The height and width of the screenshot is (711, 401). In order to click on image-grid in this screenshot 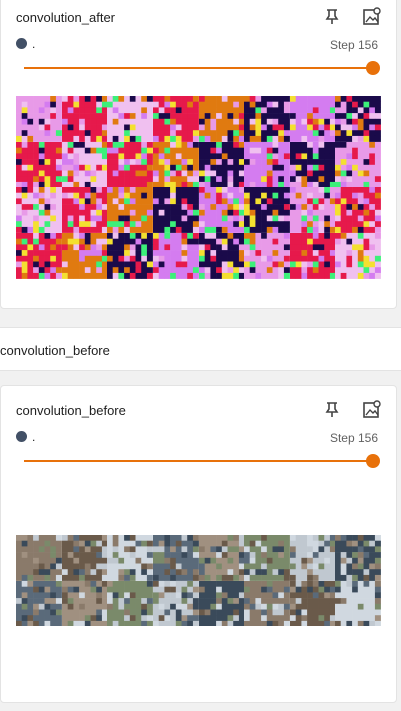, I will do `click(198, 581)`.